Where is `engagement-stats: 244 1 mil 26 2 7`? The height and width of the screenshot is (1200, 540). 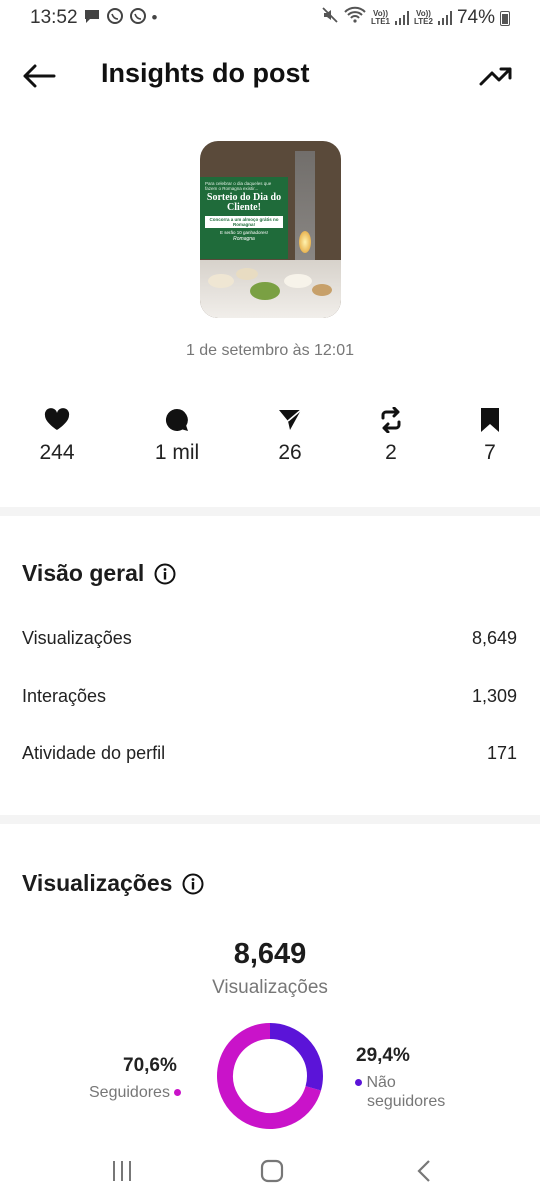 engagement-stats: 244 1 mil 26 2 7 is located at coordinates (270, 440).